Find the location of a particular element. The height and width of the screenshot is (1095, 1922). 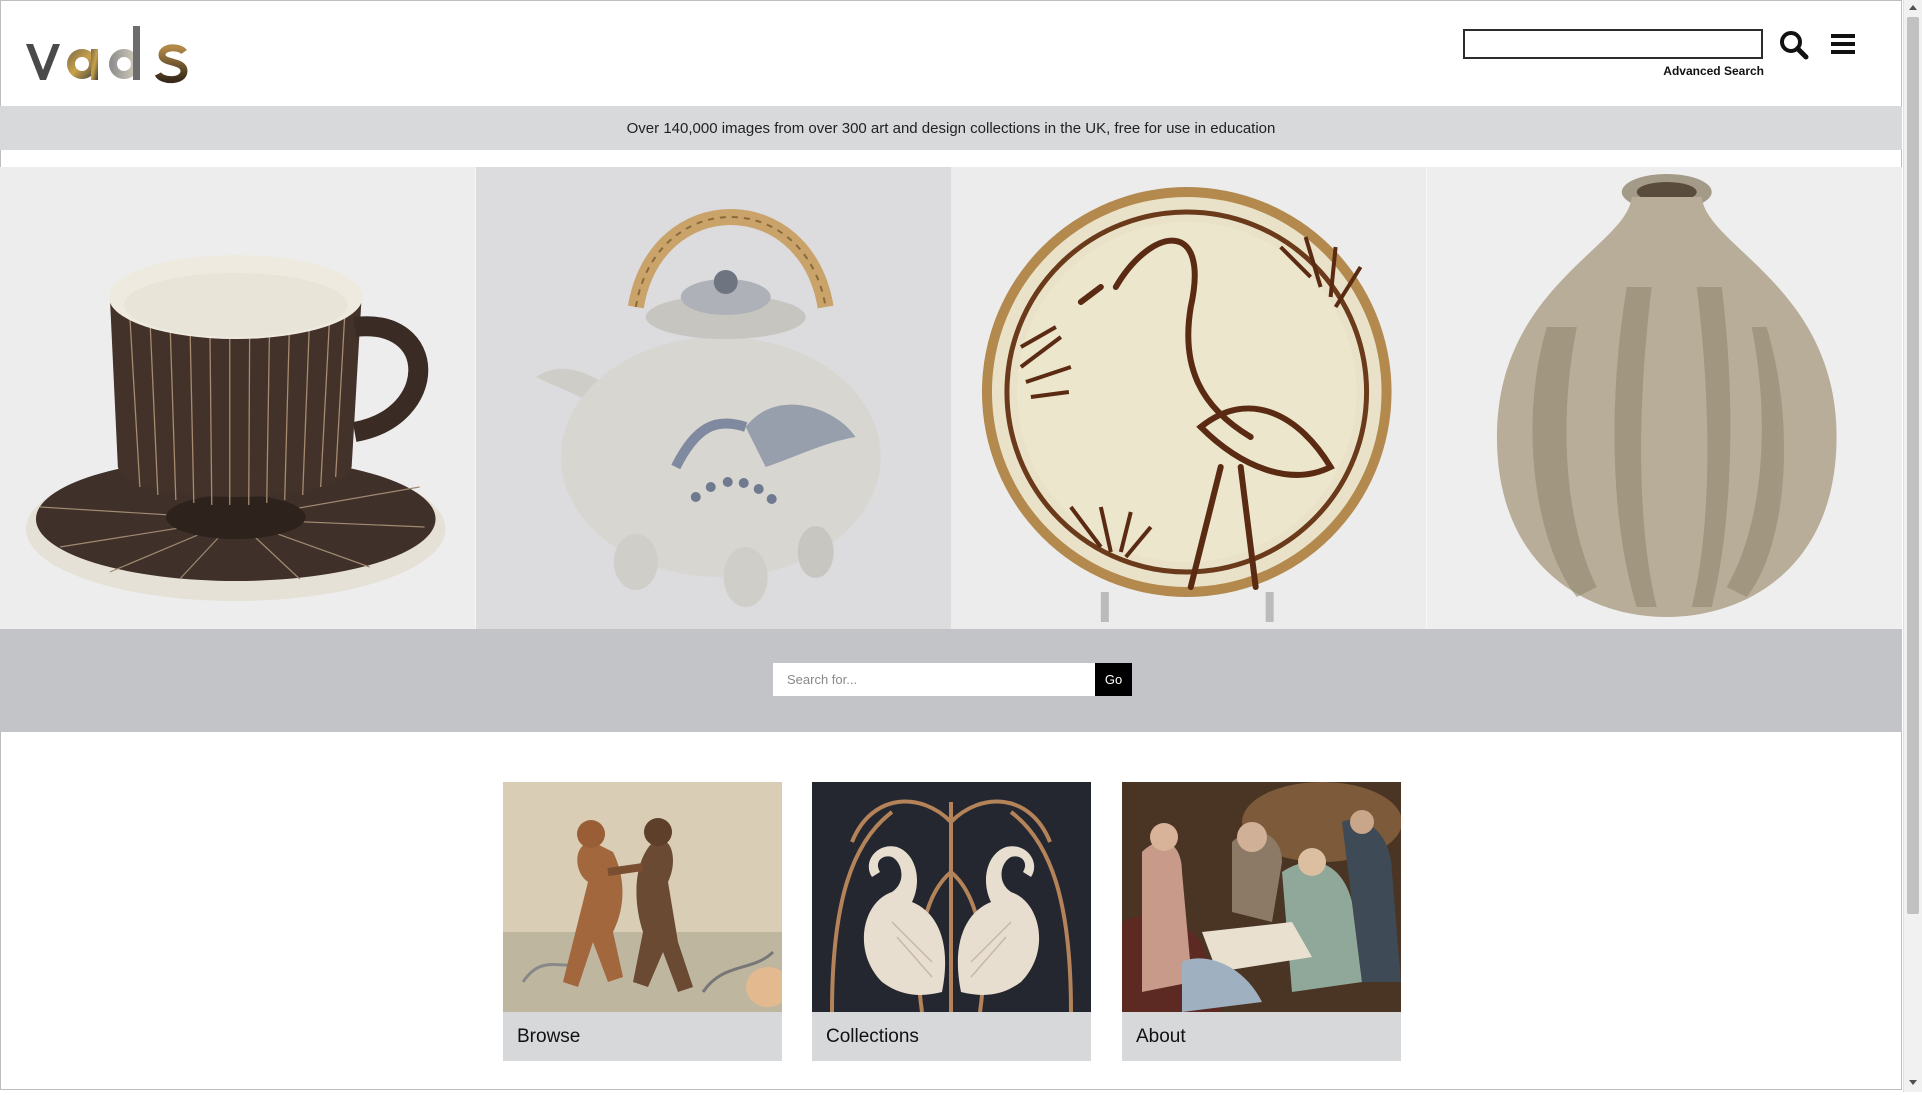

page-scrollbar is located at coordinates (1912, 546).